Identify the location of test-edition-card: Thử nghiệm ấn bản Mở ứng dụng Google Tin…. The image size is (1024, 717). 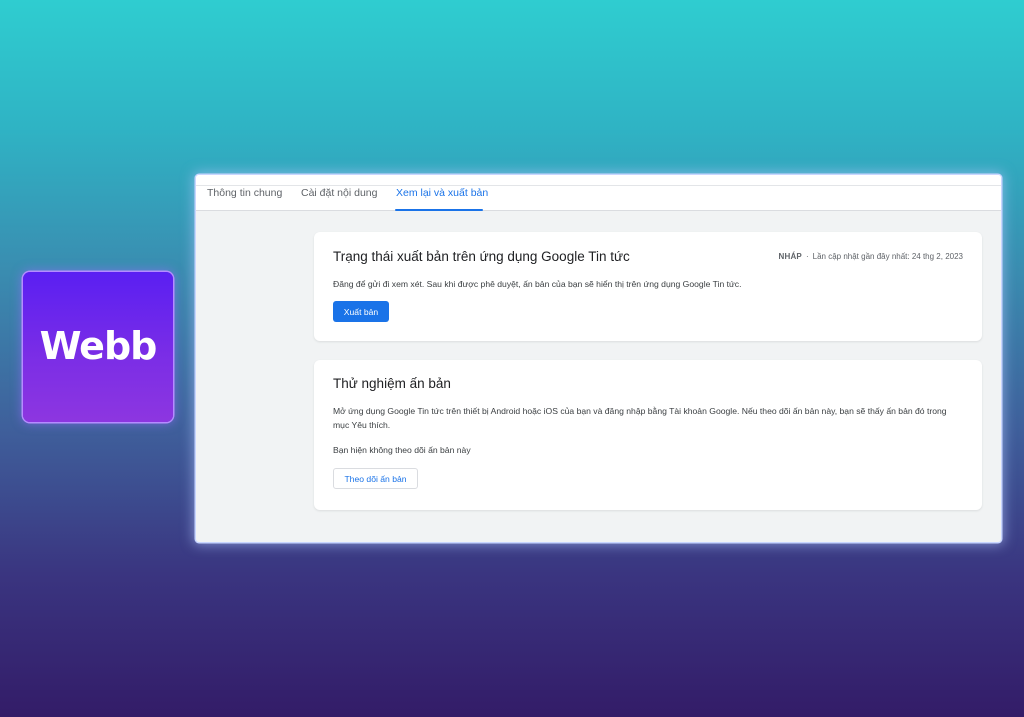
(648, 435).